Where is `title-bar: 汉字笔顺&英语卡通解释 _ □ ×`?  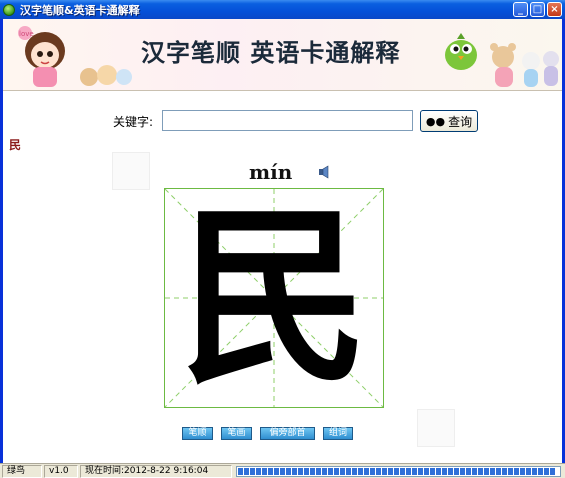 title-bar: 汉字笔顺&英语卡通解释 _ □ × is located at coordinates (282, 9).